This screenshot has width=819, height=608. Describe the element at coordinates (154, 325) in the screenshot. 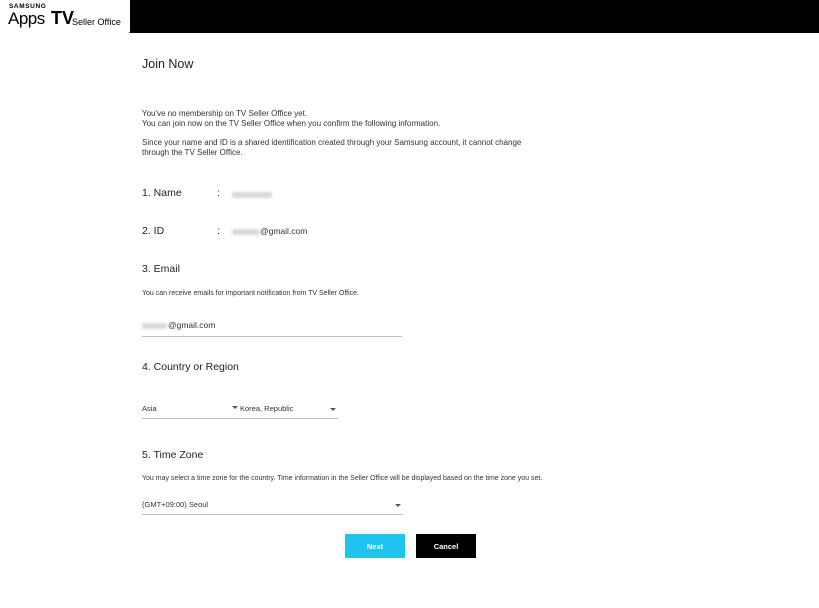

I see `email-redacted` at that location.